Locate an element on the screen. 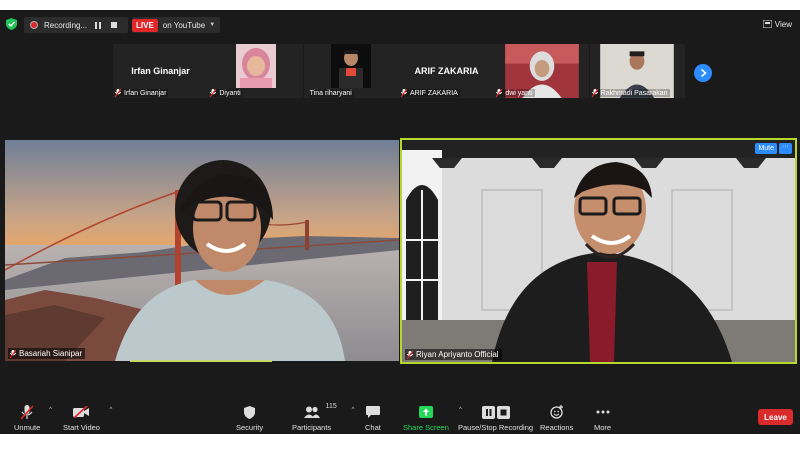 Image resolution: width=800 pixels, height=450 pixels. page-background is located at coordinates (400, 442).